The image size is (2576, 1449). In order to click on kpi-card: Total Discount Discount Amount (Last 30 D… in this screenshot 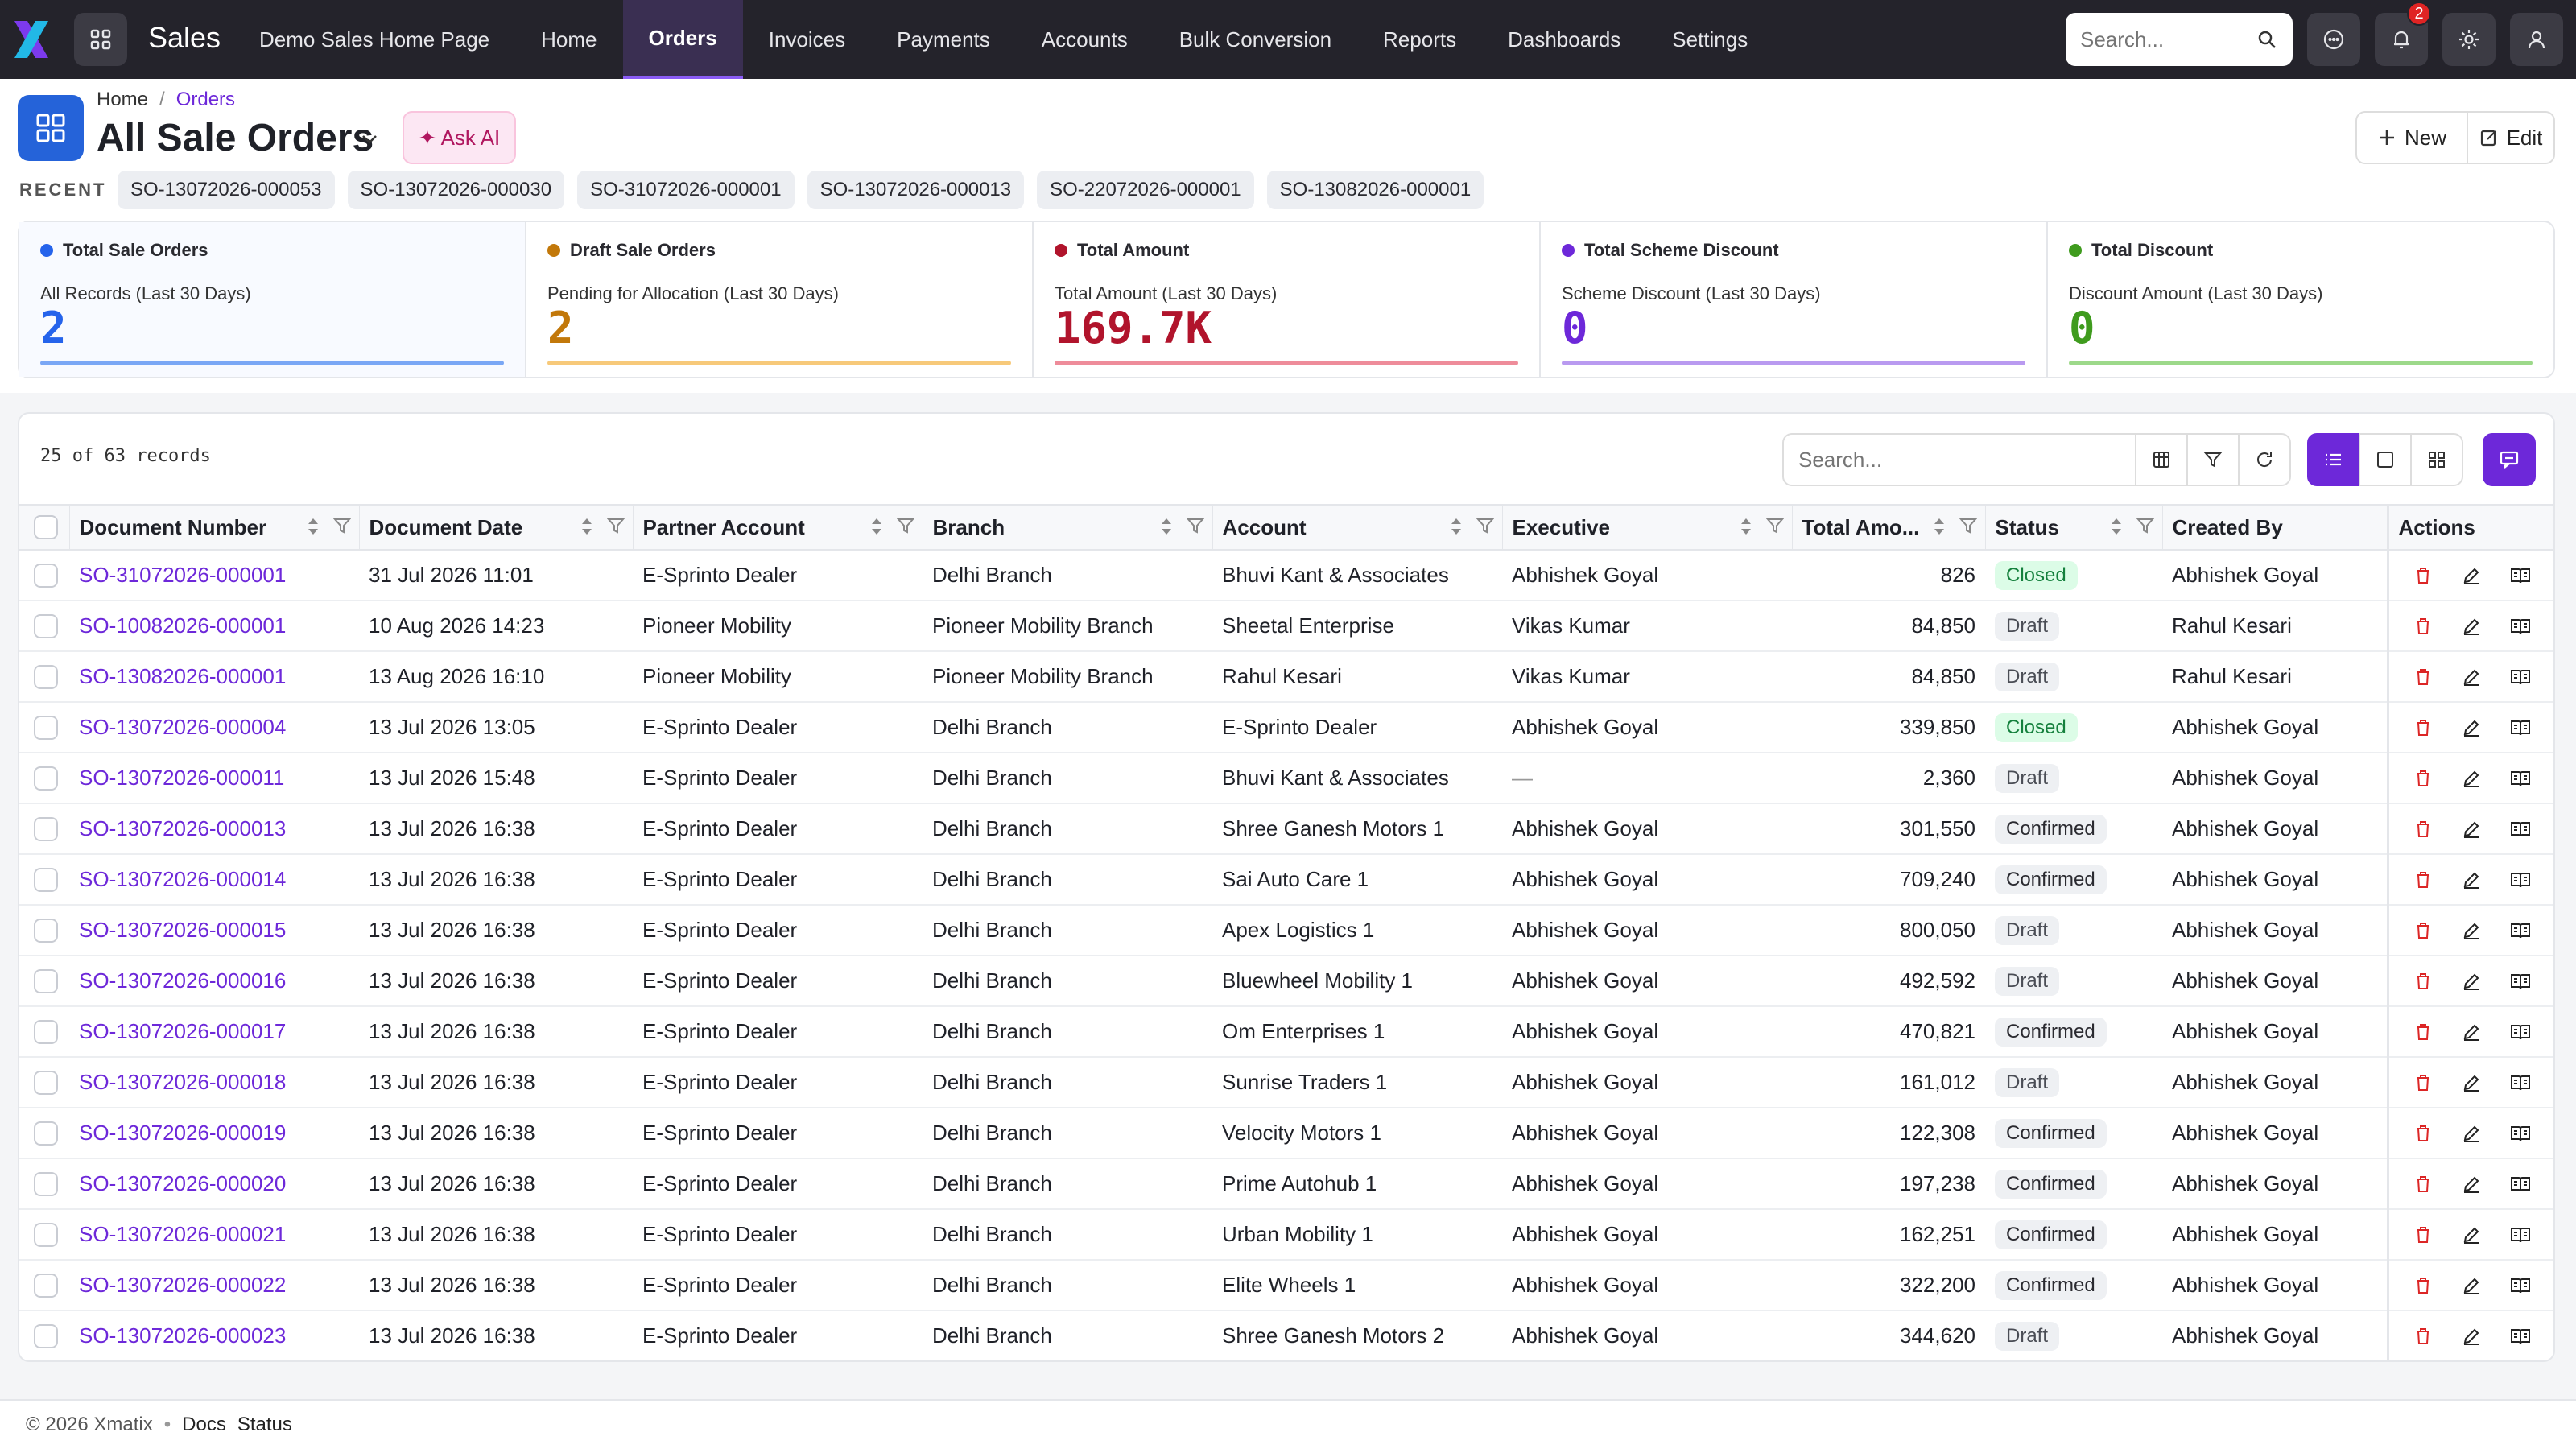, I will do `click(2300, 299)`.